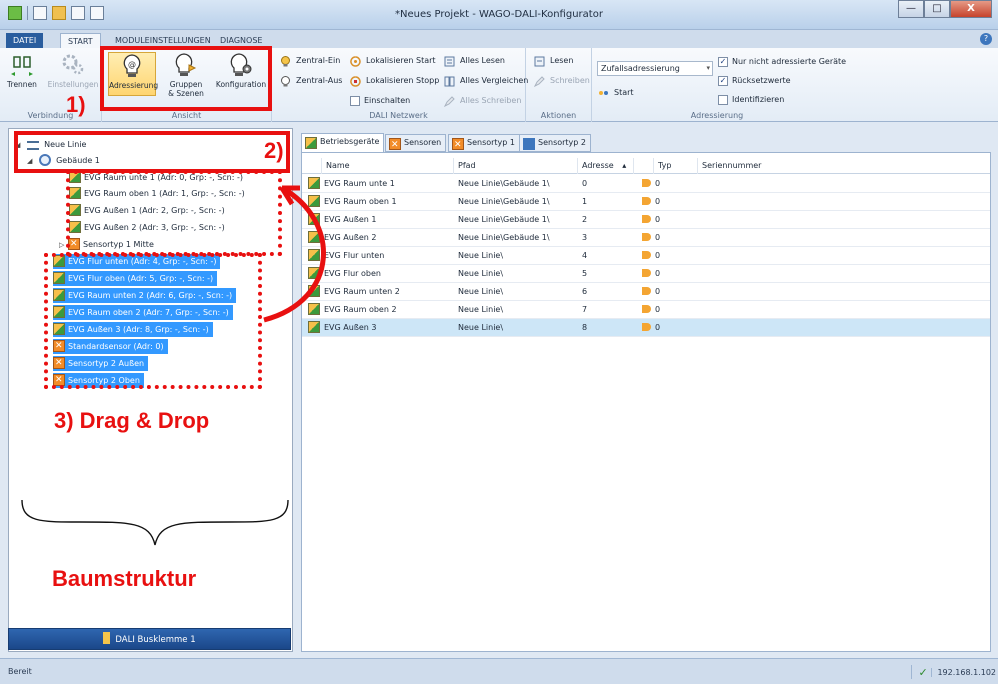  I want to click on group-dali-netzwerk-label: DALI Netzwerk, so click(398, 115).